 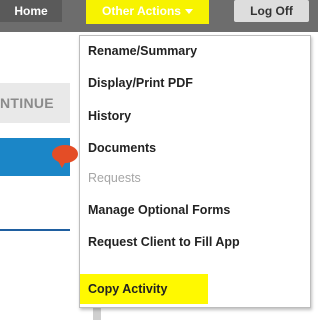 What do you see at coordinates (195, 242) in the screenshot?
I see `menu-item-request-client-fill-app: Request Client to Fill App` at bounding box center [195, 242].